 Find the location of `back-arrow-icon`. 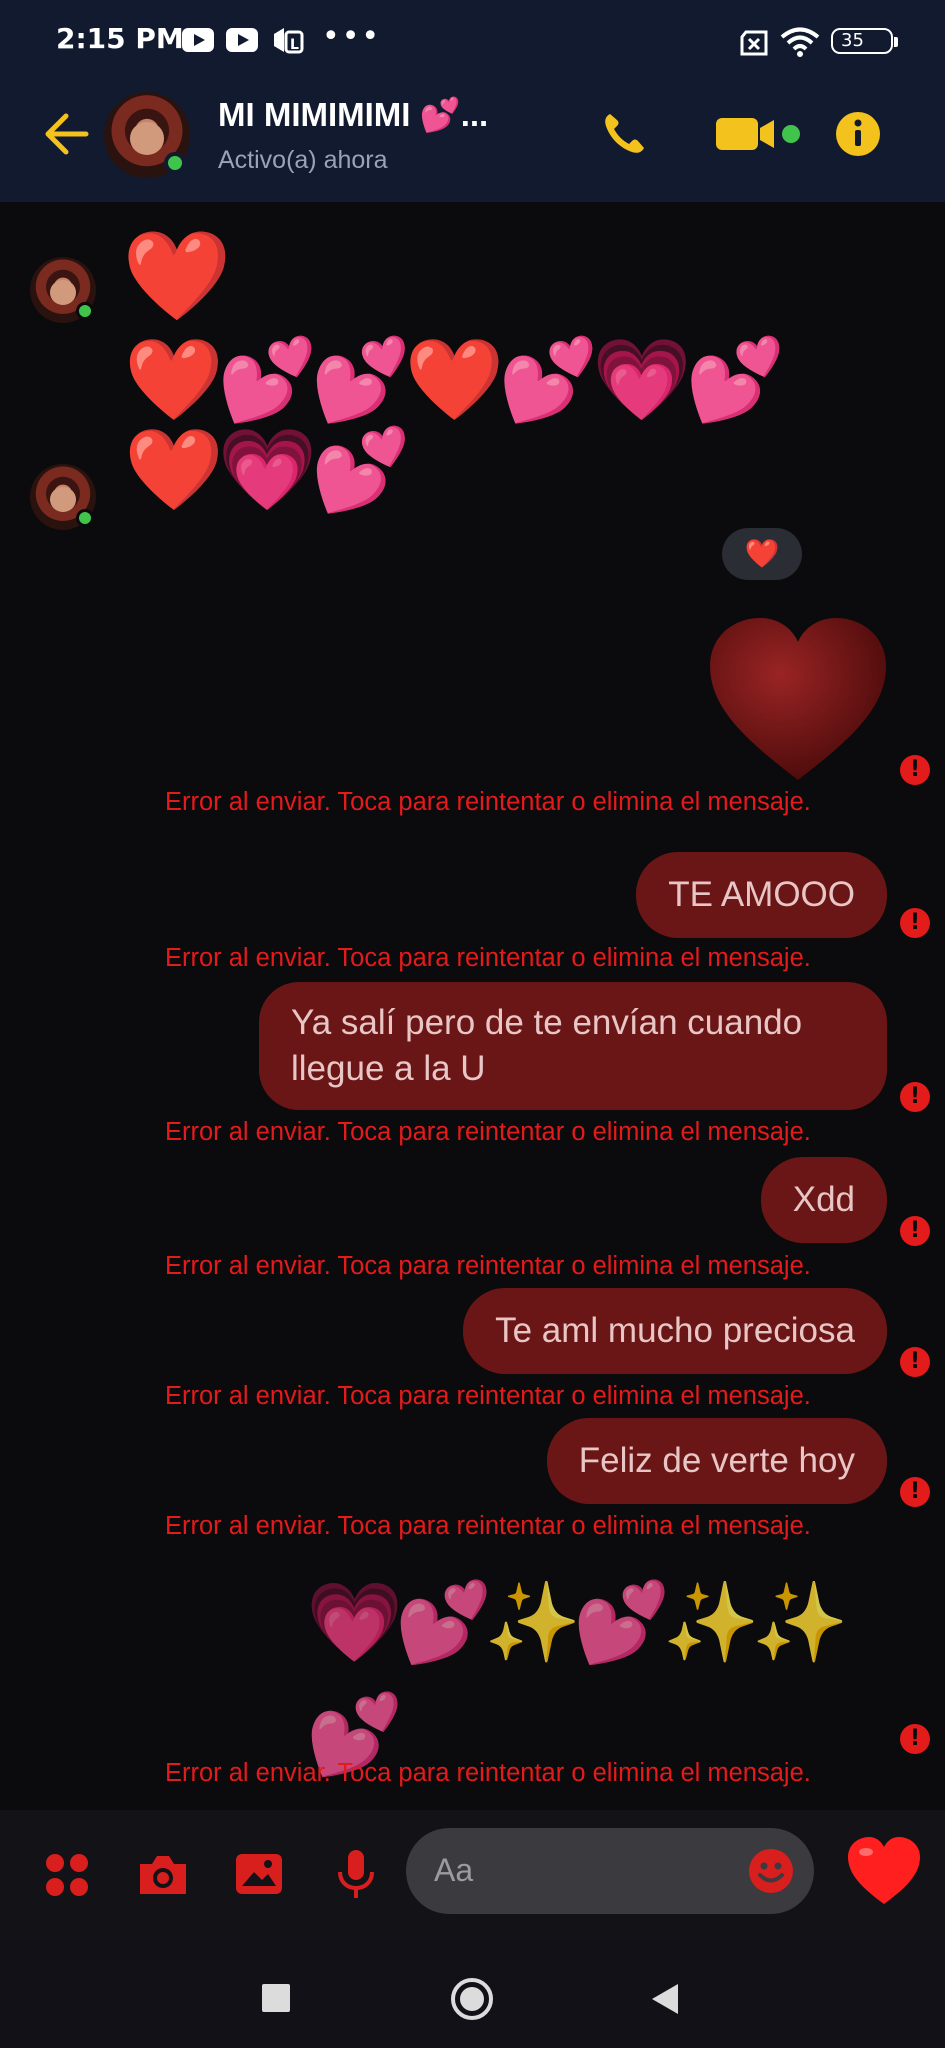

back-arrow-icon is located at coordinates (66, 134).